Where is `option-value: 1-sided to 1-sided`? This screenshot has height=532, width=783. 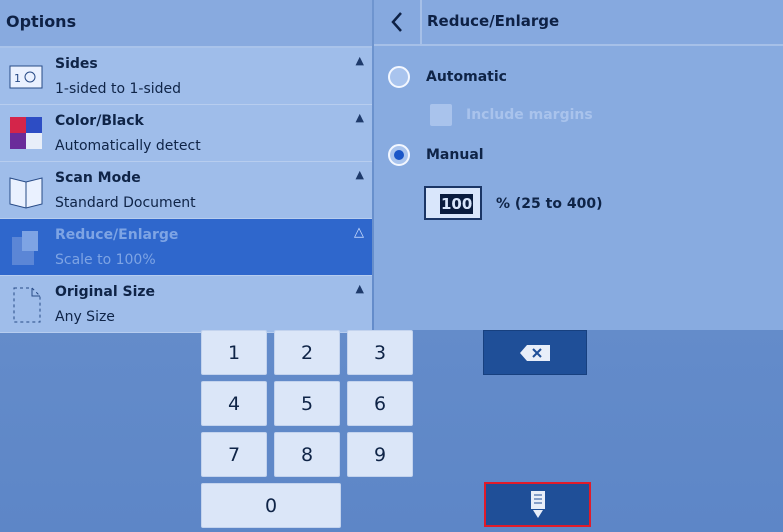
option-value: 1-sided to 1-sided is located at coordinates (118, 89).